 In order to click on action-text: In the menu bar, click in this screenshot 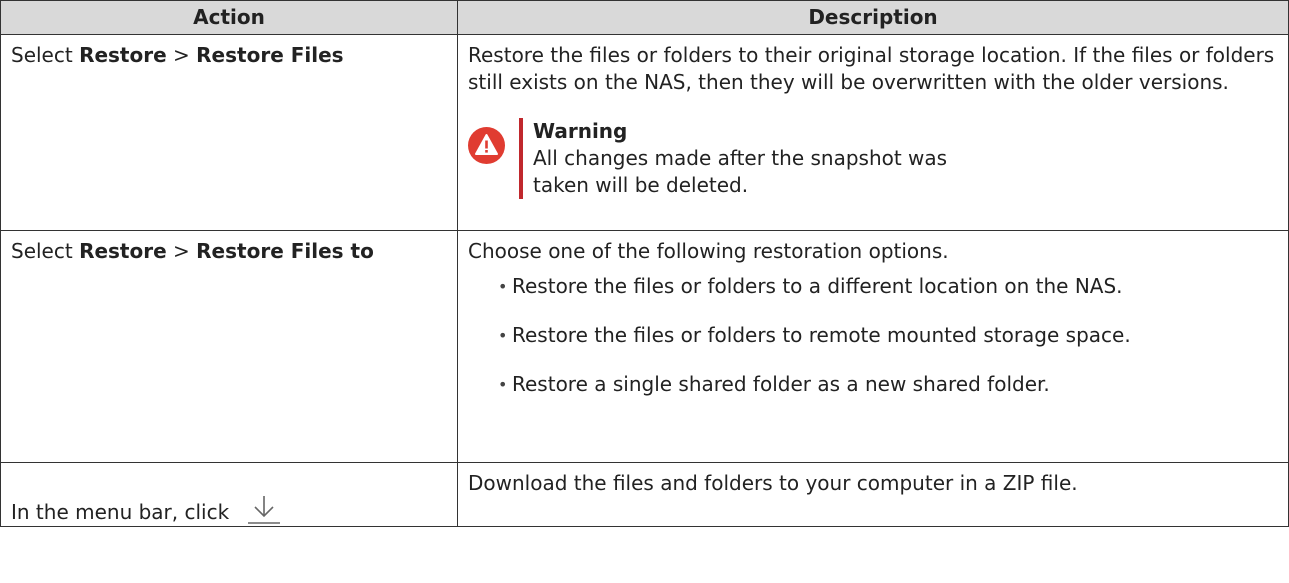, I will do `click(120, 512)`.